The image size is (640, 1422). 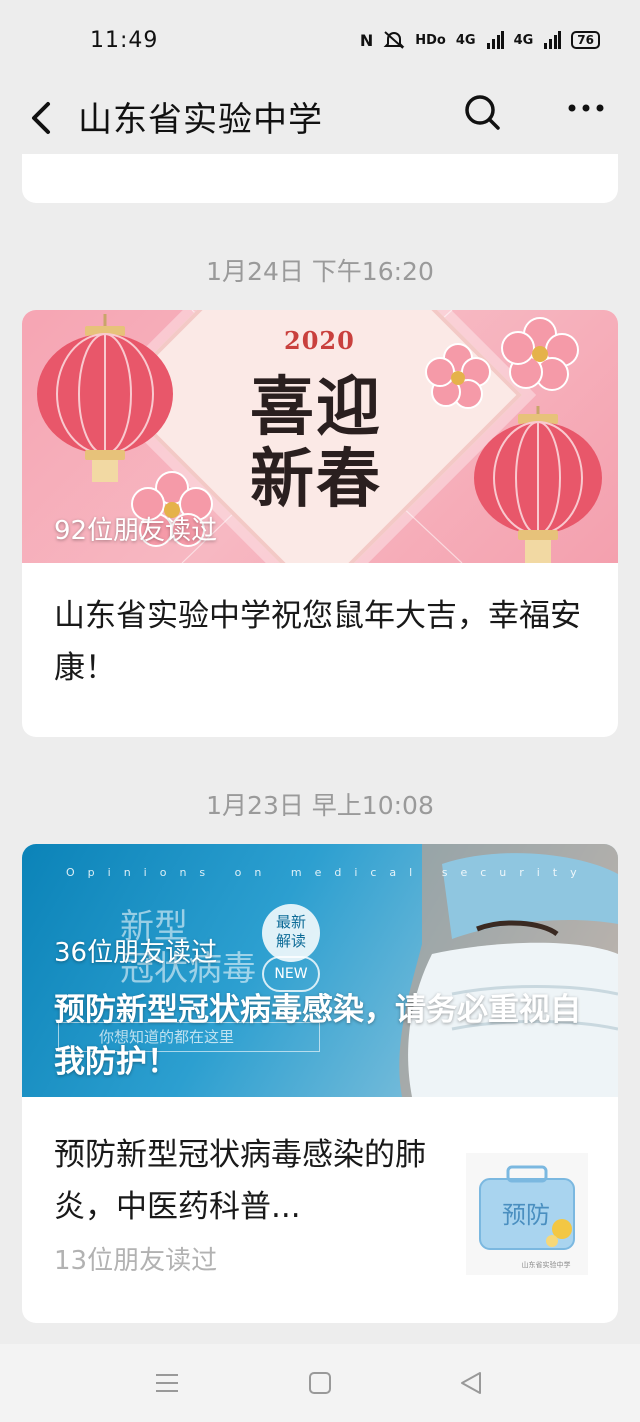 What do you see at coordinates (136, 953) in the screenshot?
I see `read-count: 36位朋友读过` at bounding box center [136, 953].